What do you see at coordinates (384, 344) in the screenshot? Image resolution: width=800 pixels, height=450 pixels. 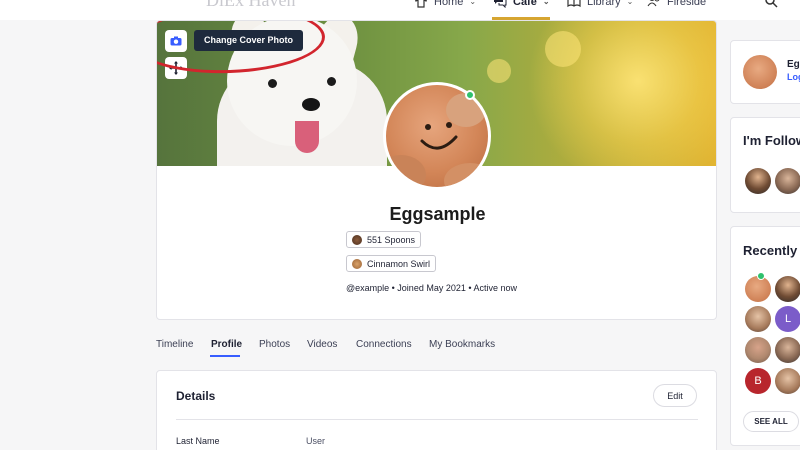 I see `tab-connections: Connections` at bounding box center [384, 344].